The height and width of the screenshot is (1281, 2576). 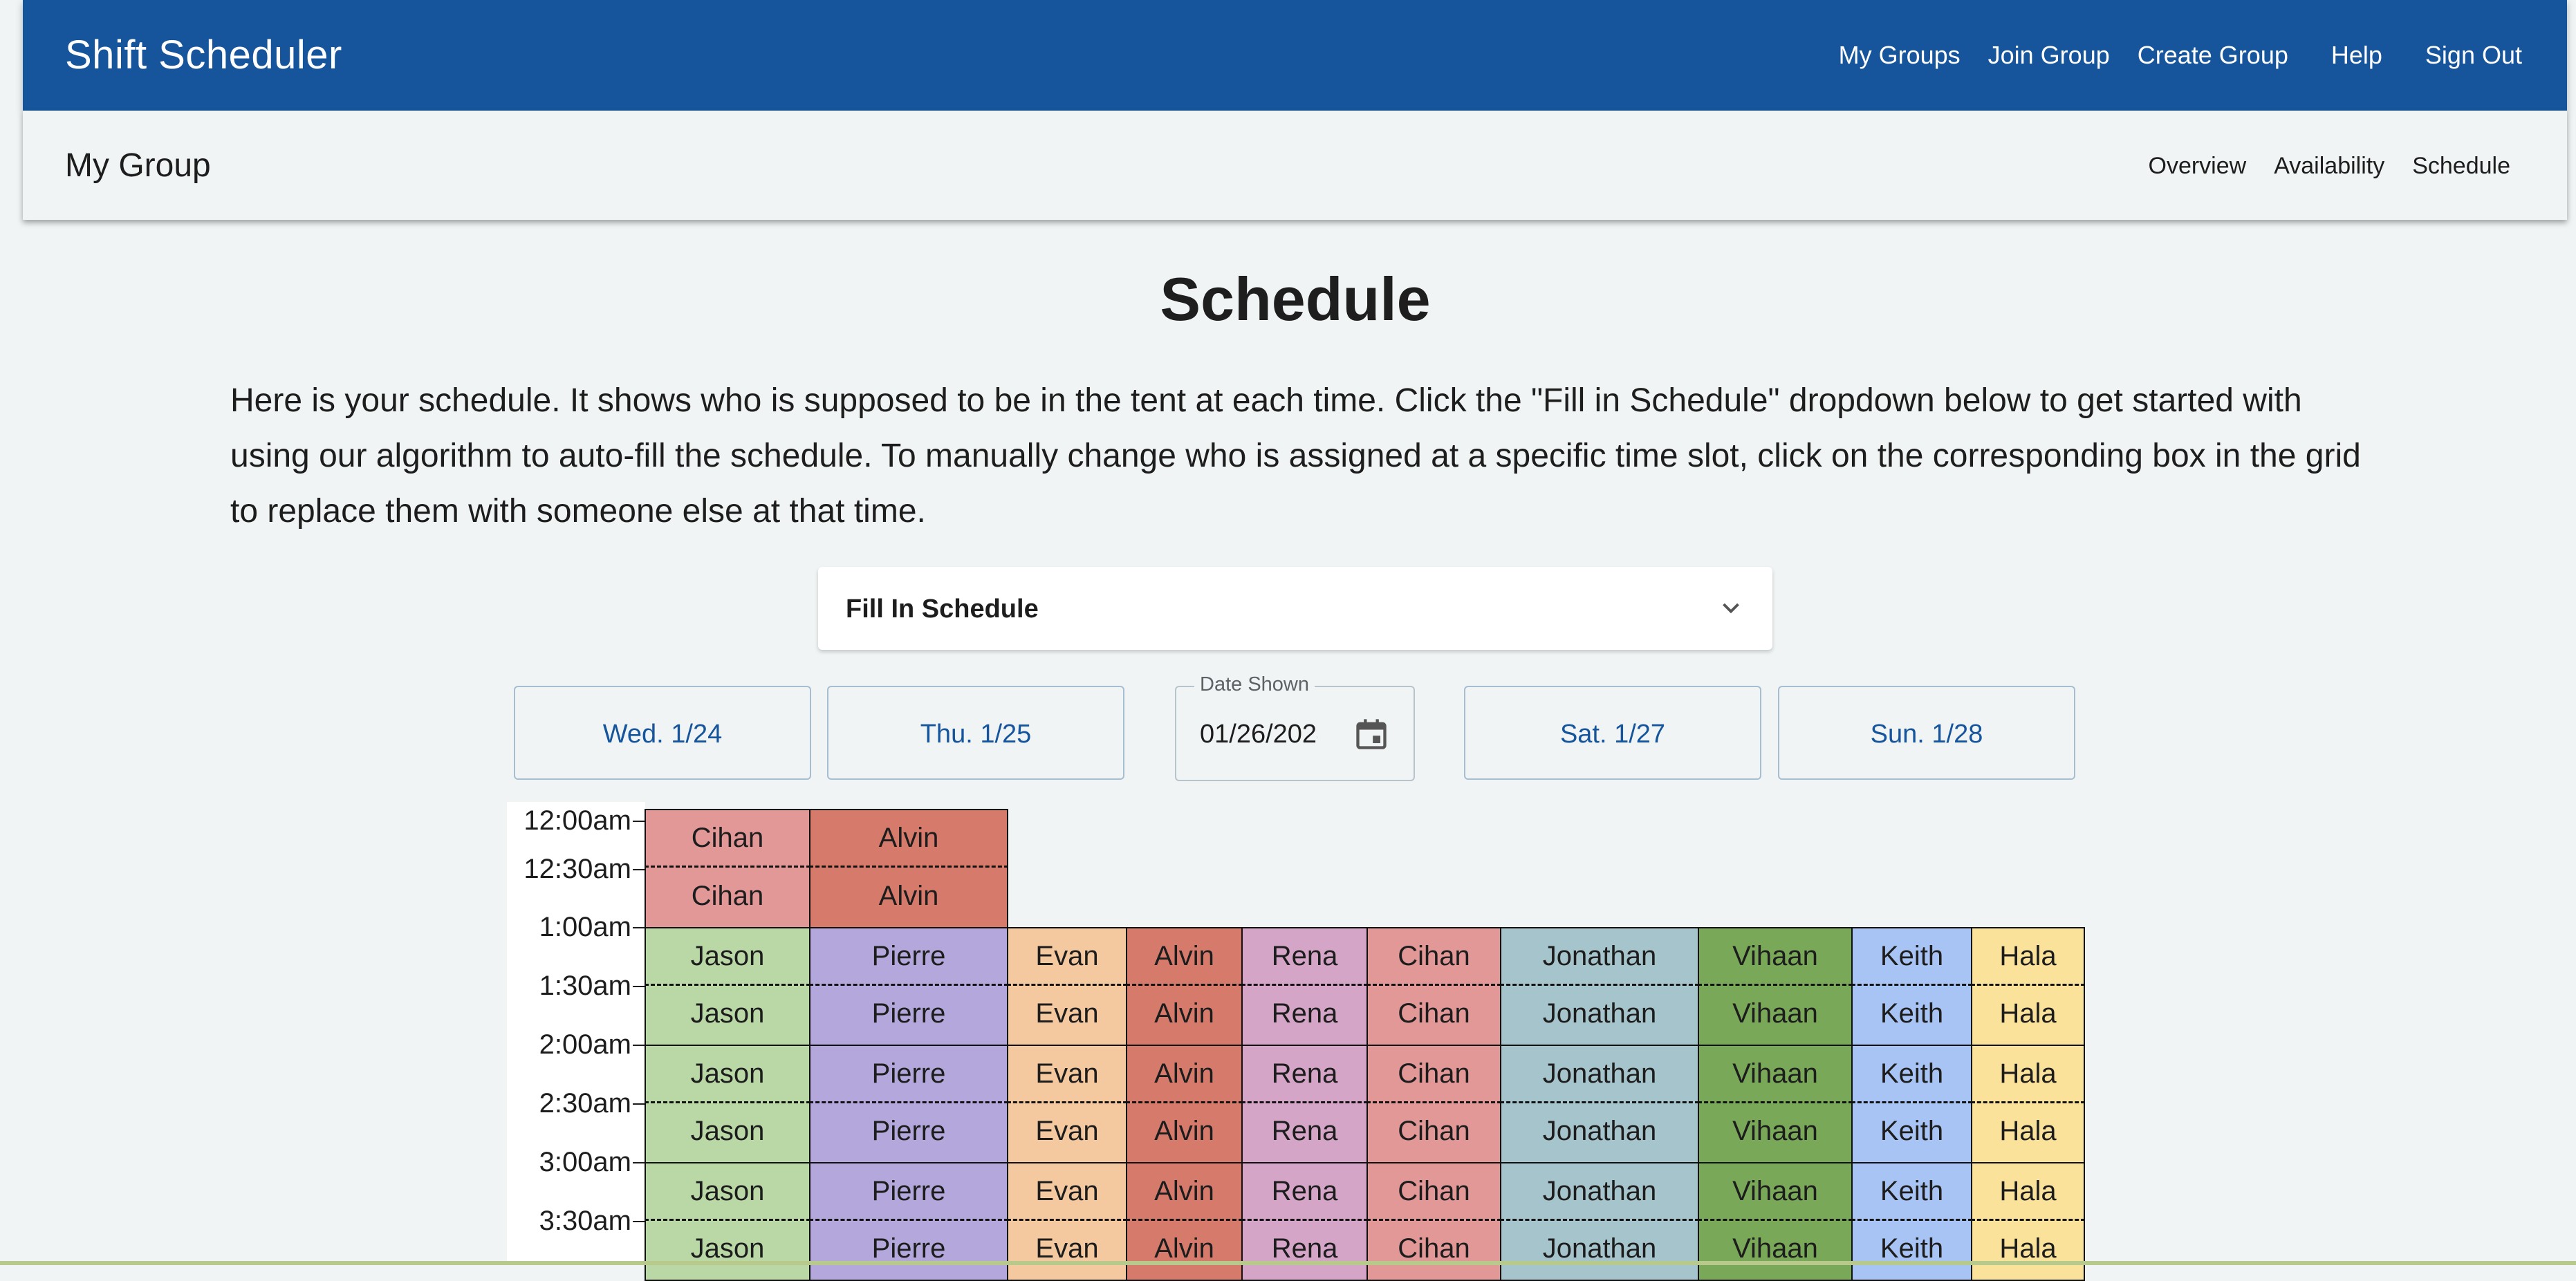 I want to click on nav-my-groups: My Groups, so click(x=1900, y=55).